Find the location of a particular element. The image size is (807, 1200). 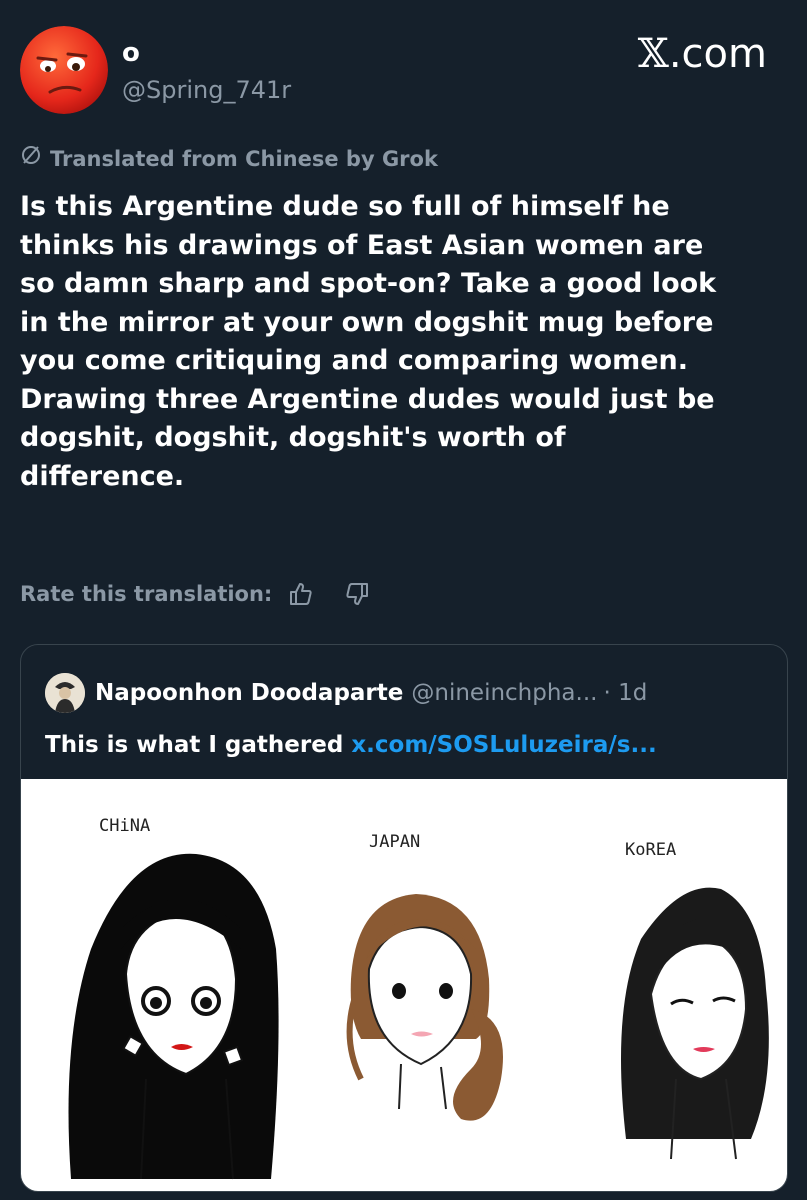

thumbs-down-icon is located at coordinates (357, 594).